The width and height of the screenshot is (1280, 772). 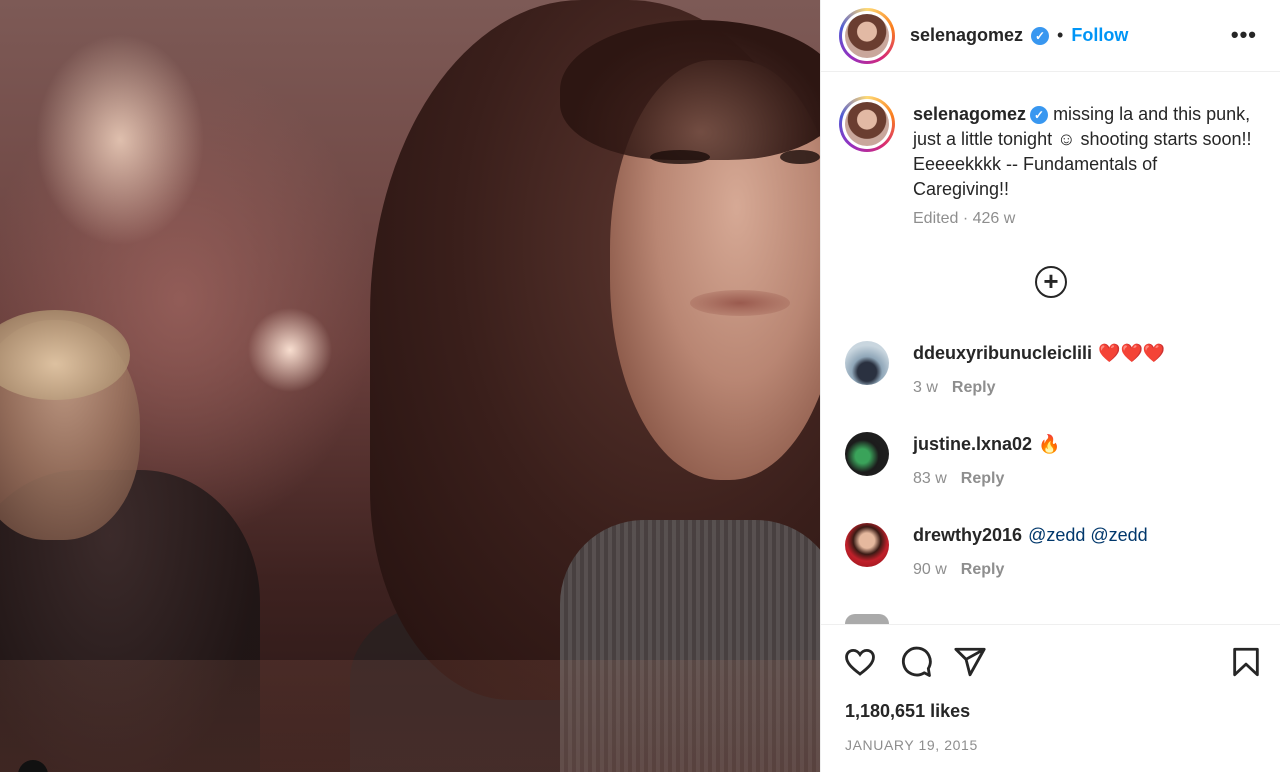 What do you see at coordinates (925, 387) in the screenshot?
I see `comment-time: 3 w` at bounding box center [925, 387].